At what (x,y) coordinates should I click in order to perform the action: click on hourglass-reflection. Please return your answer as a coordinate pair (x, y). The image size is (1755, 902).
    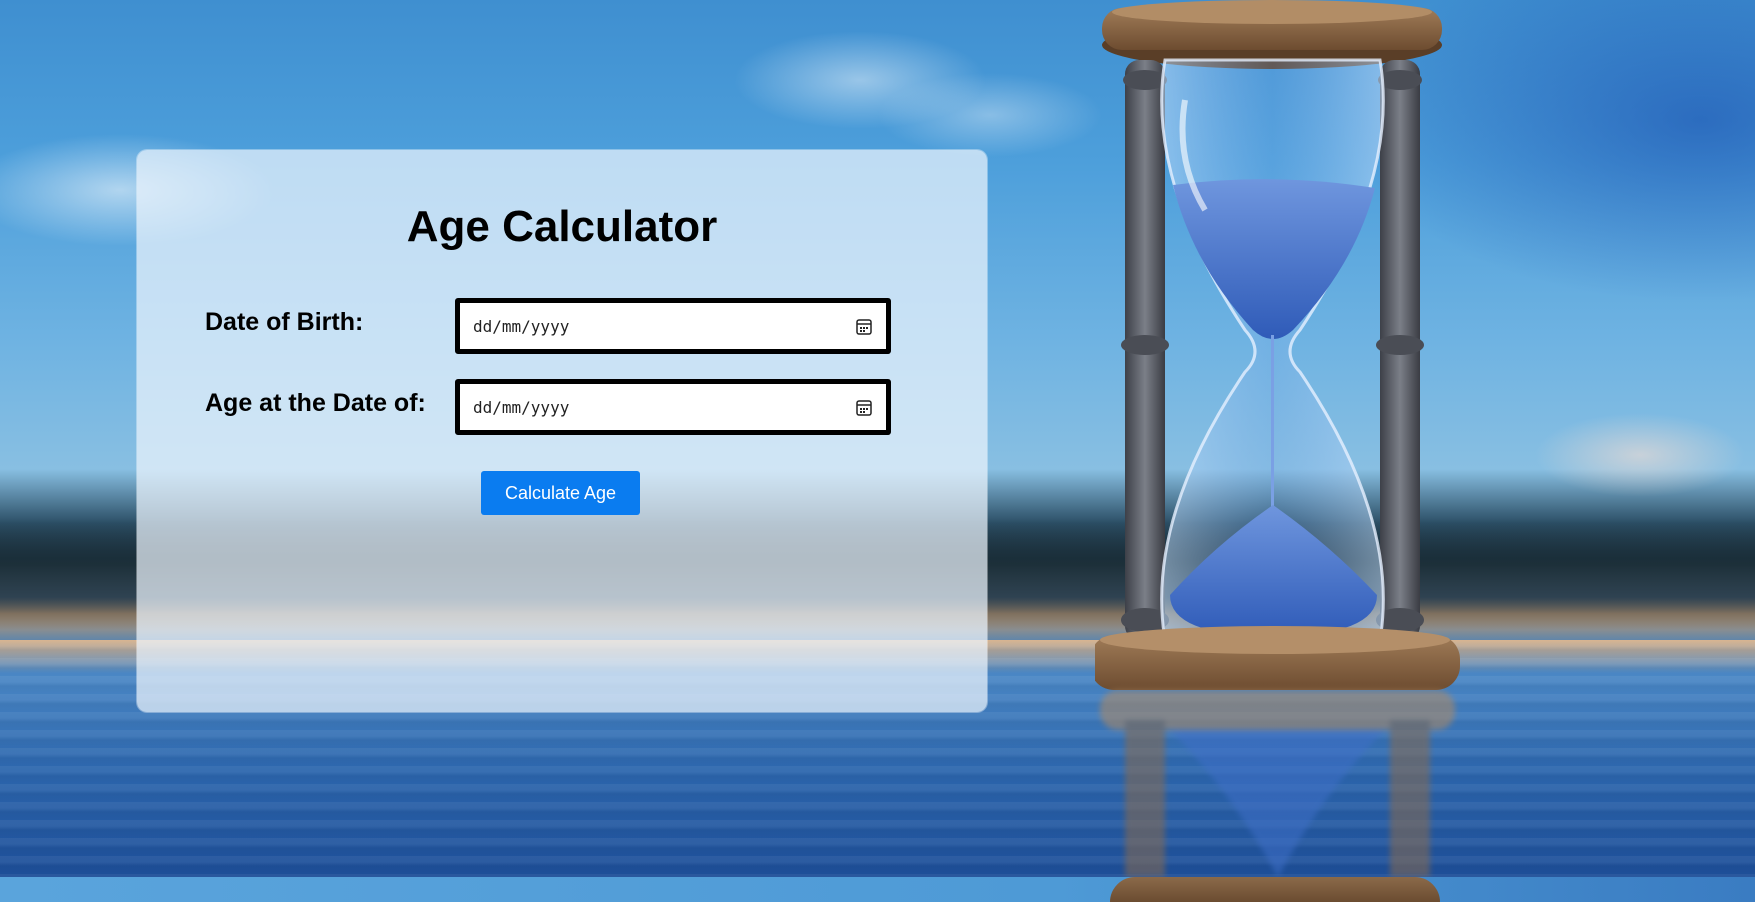
    Looking at the image, I should click on (1277, 783).